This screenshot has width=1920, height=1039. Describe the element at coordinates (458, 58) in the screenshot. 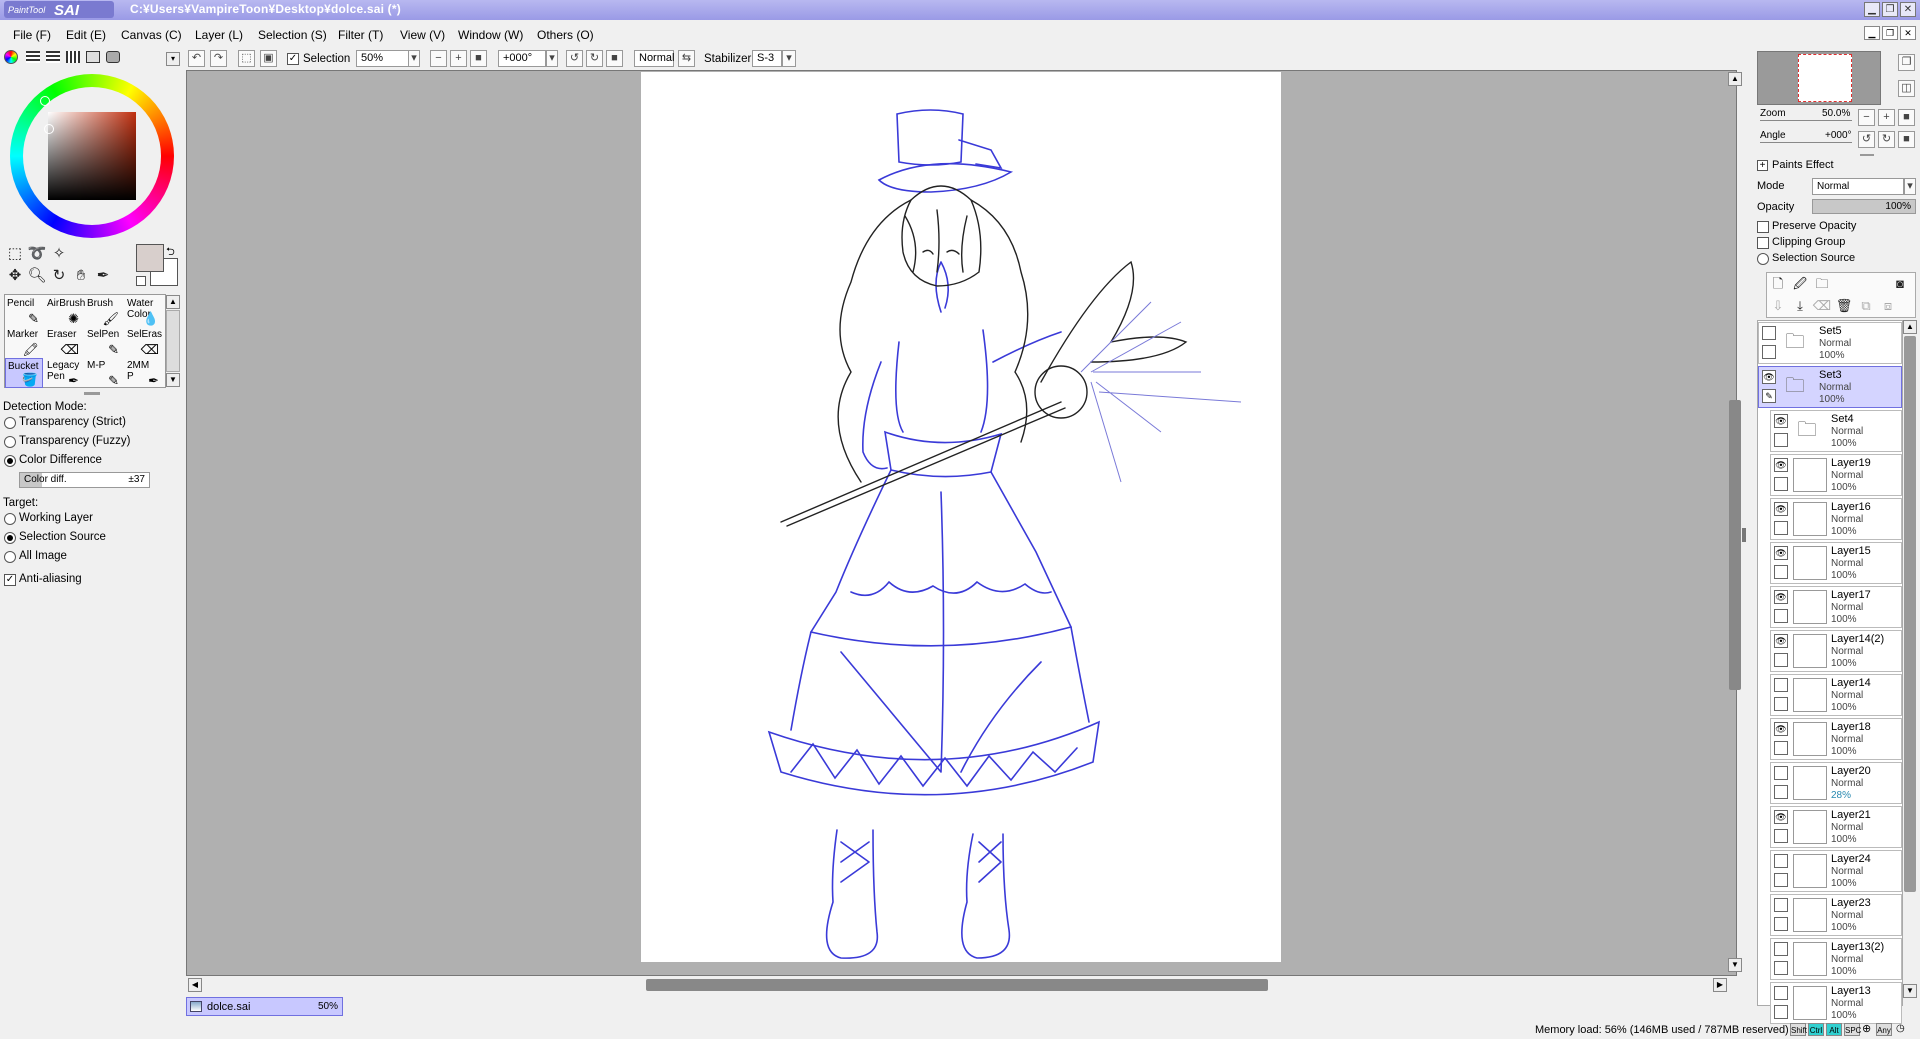

I see `zoom-in-button: +` at that location.